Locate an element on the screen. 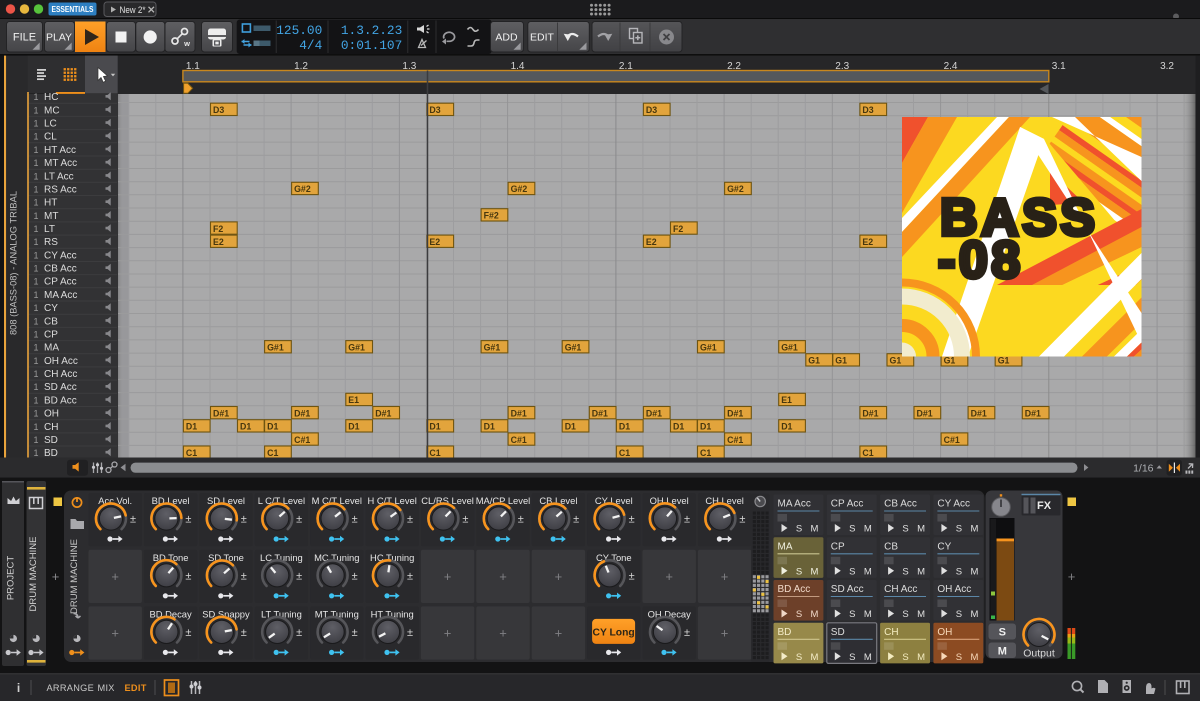 The image size is (1200, 701). svg-text: Output is located at coordinates (1039, 654).